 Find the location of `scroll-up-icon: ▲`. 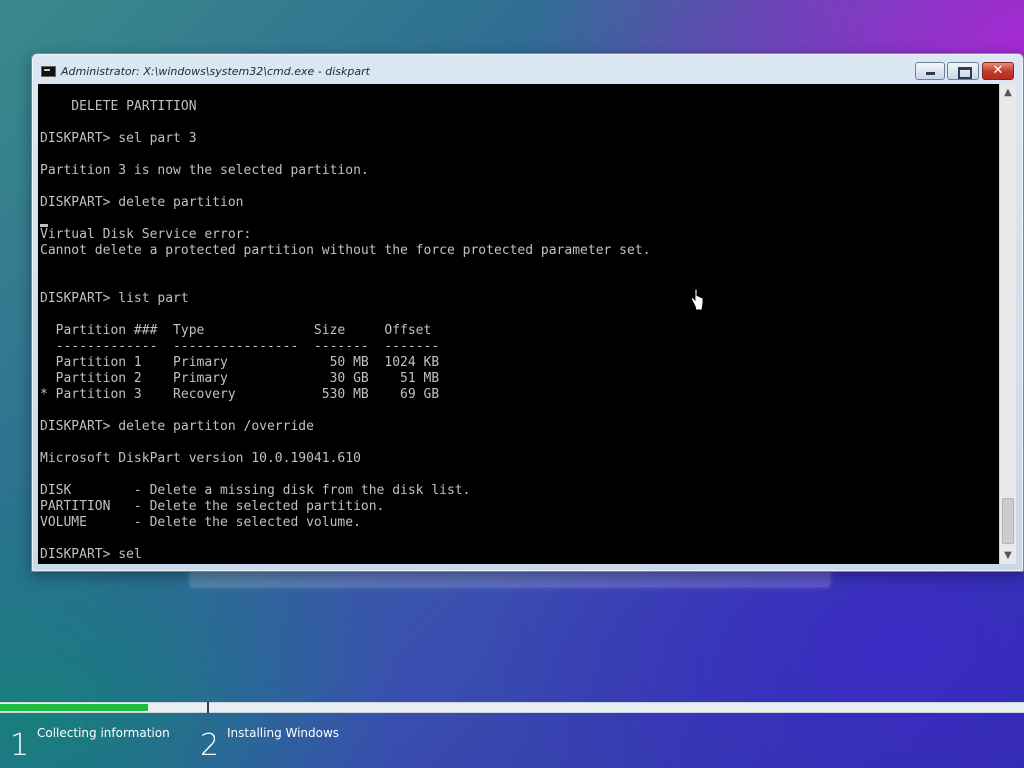

scroll-up-icon: ▲ is located at coordinates (1008, 92).